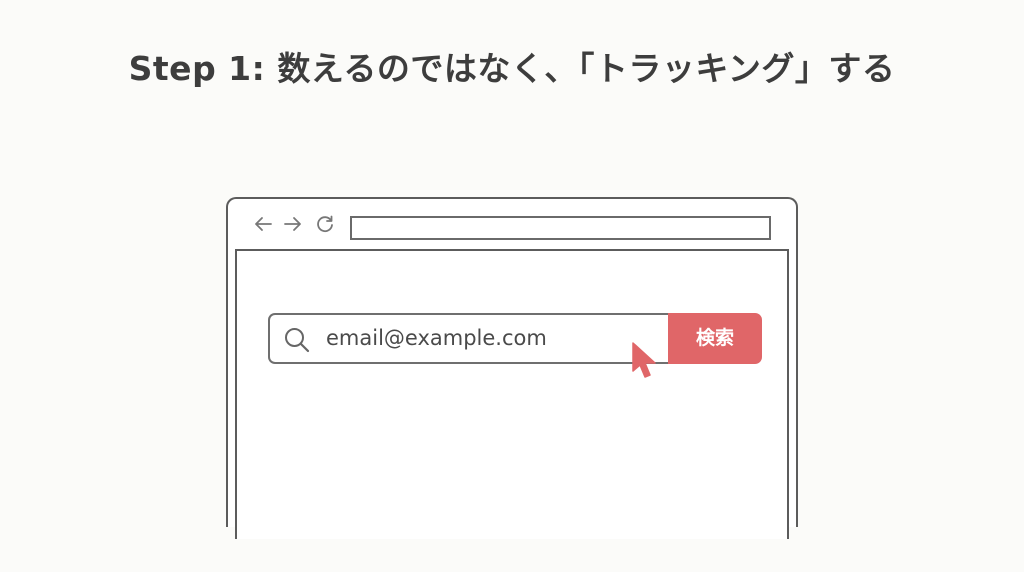 This screenshot has width=1024, height=572. I want to click on arrow-right-icon, so click(292, 224).